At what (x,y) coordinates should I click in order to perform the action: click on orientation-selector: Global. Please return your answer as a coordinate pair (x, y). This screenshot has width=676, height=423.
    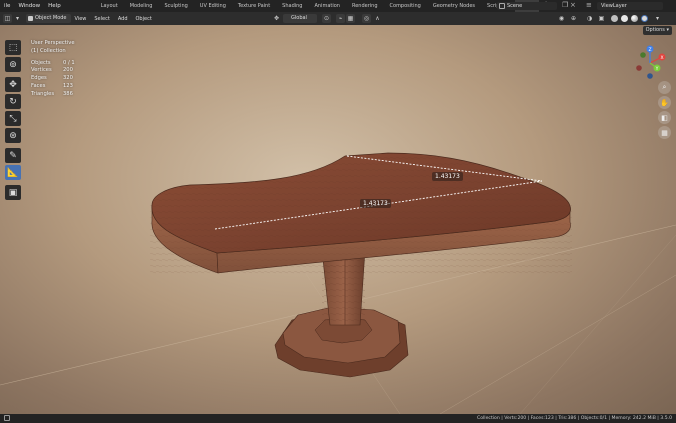
    Looking at the image, I should click on (300, 18).